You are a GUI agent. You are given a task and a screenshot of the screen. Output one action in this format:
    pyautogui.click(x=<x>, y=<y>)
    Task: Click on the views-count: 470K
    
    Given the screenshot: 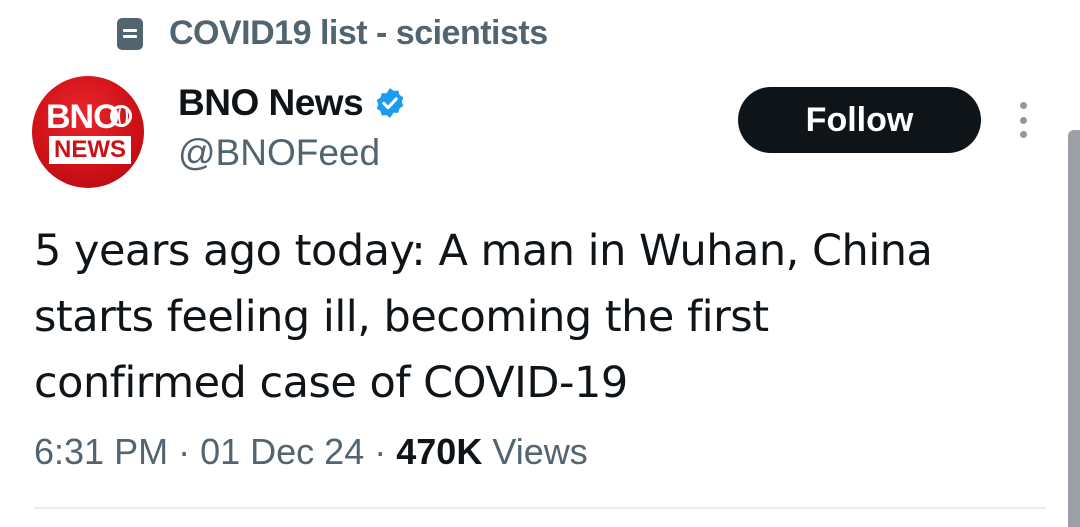 What is the action you would take?
    pyautogui.click(x=439, y=451)
    